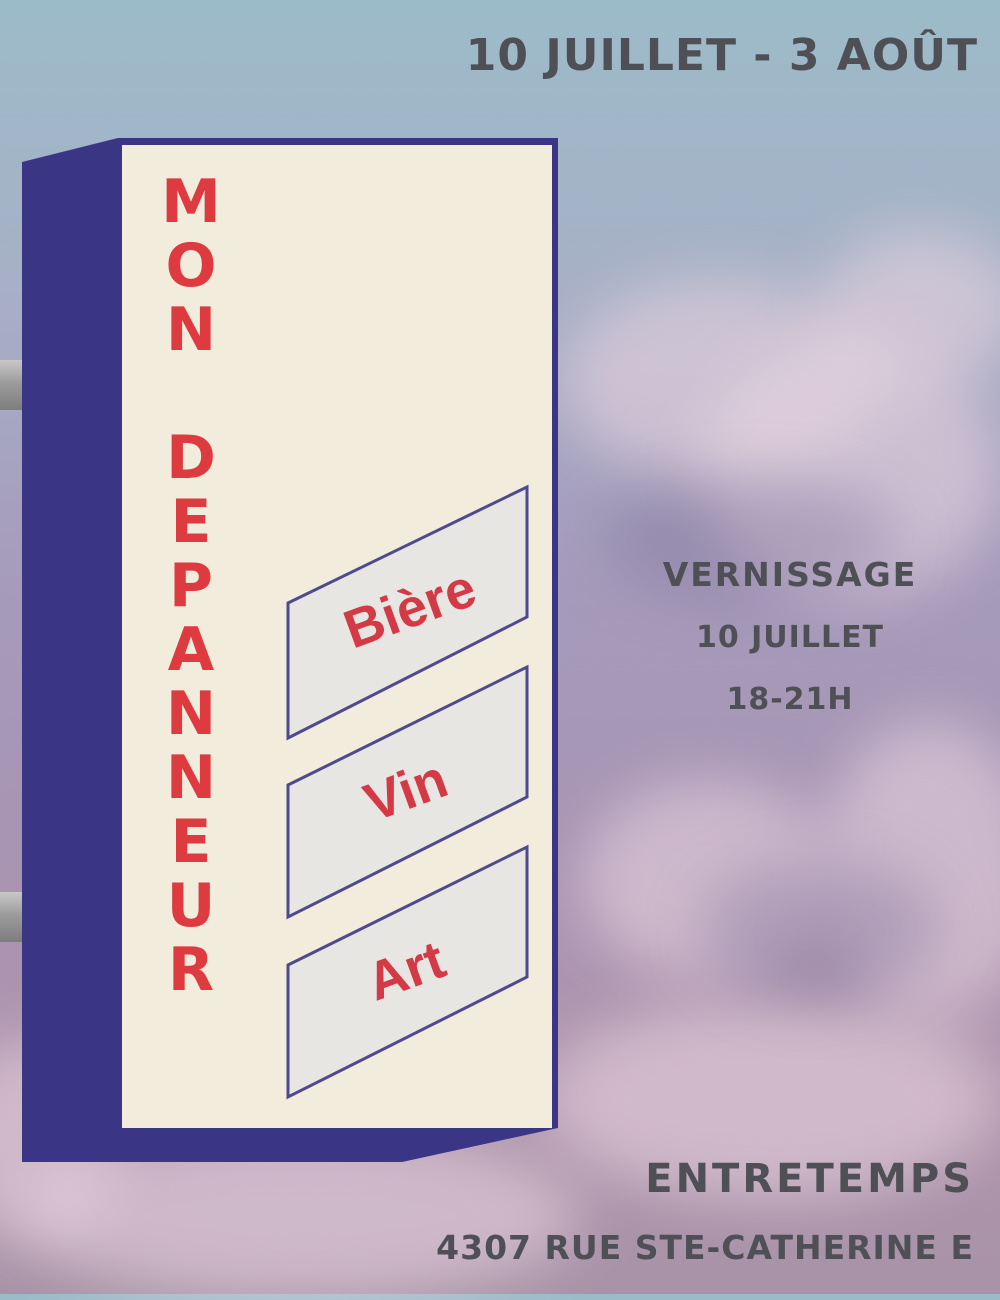 The image size is (1000, 1300). I want to click on panel-label-vin: Vin, so click(406, 791).